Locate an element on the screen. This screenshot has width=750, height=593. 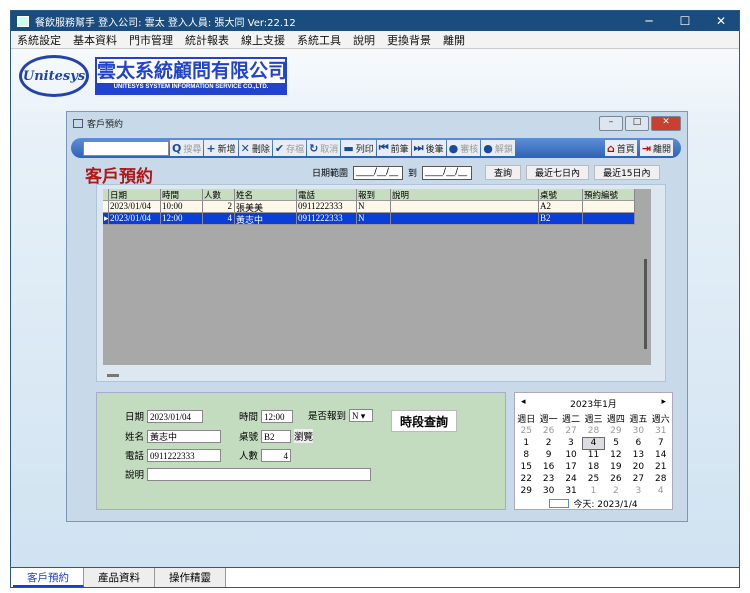
toolbar-button-存檔: ✔ 存檔 is located at coordinates (289, 148).